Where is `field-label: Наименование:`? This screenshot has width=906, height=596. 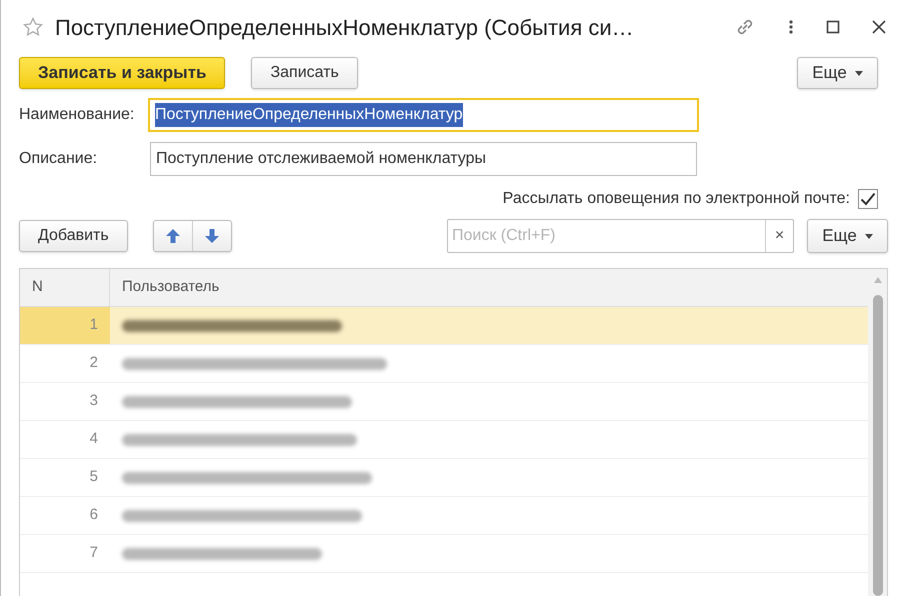 field-label: Наименование: is located at coordinates (77, 115).